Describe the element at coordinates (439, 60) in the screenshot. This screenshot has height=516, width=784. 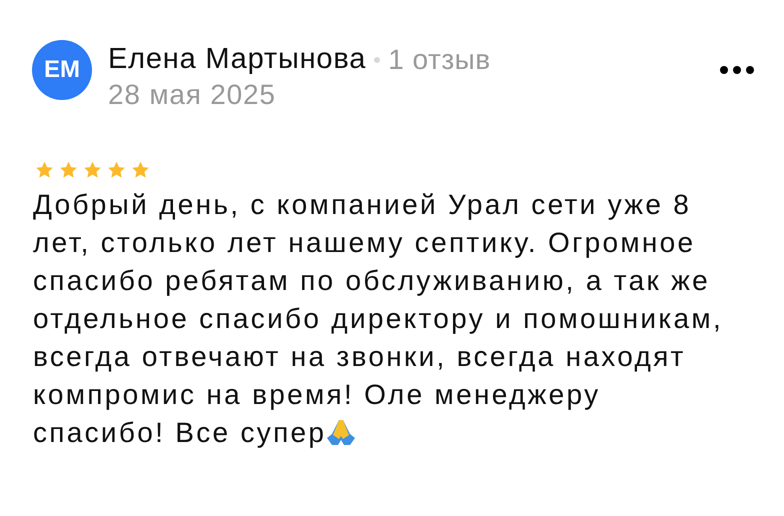
I see `review-count: 1 отзыв` at that location.